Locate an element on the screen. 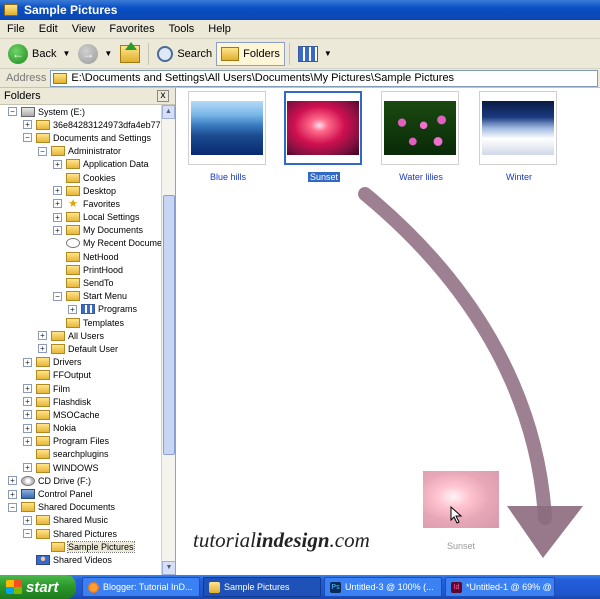 The image size is (600, 599). taskbar-item-indesign: Id *Untitled-1 @ 69% @ is located at coordinates (500, 587).